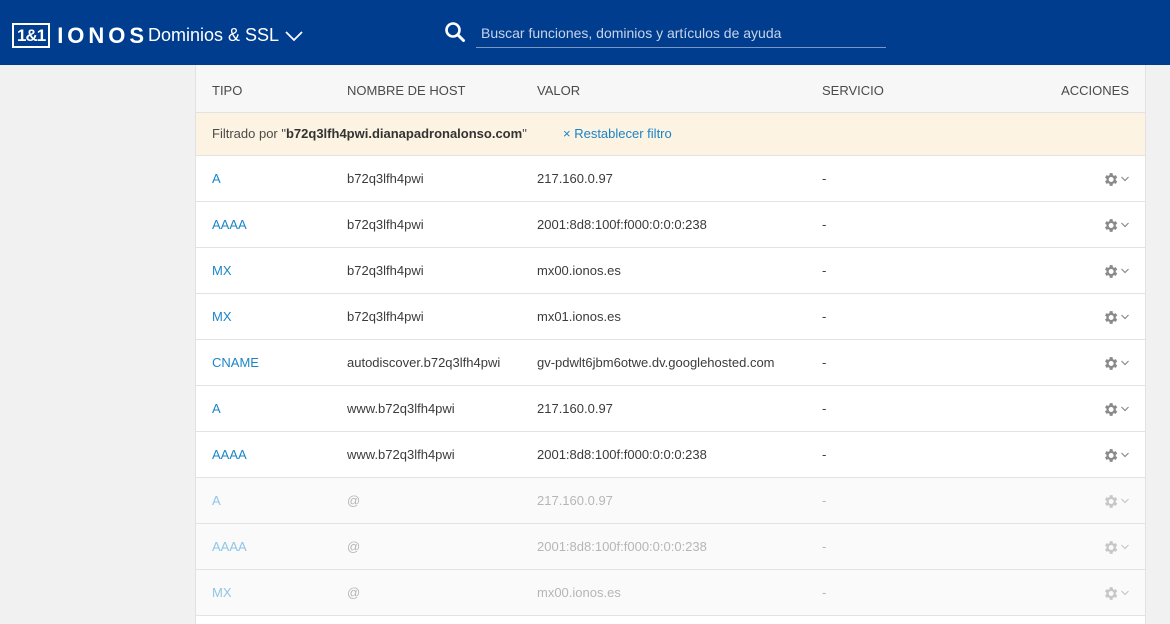 The width and height of the screenshot is (1170, 624). What do you see at coordinates (406, 90) in the screenshot?
I see `column-header-host: NOMBRE DE HOST` at bounding box center [406, 90].